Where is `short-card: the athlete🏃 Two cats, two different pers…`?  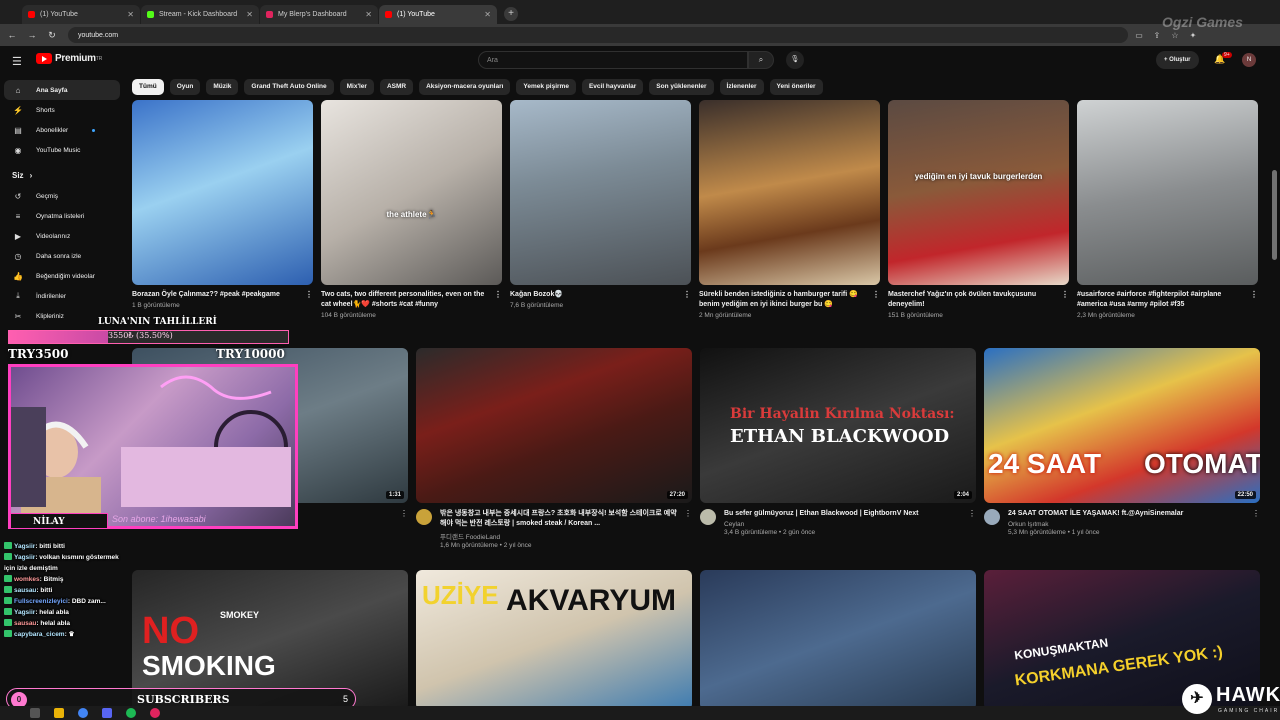 short-card: the athlete🏃 Two cats, two different pers… is located at coordinates (411, 209).